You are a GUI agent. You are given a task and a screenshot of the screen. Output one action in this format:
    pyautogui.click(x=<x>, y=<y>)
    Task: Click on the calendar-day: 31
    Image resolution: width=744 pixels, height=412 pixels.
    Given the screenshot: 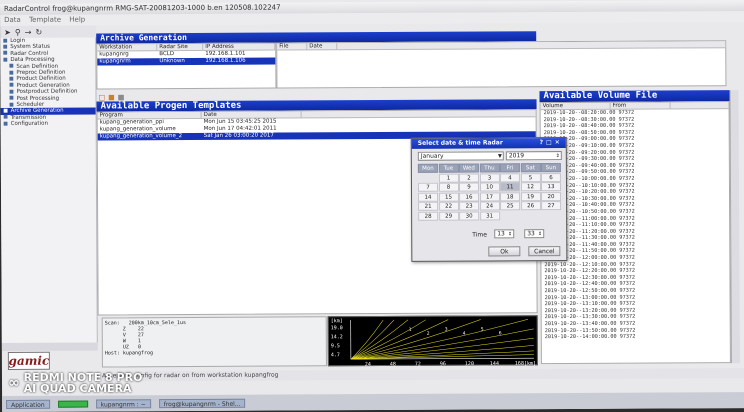 What is the action you would take?
    pyautogui.click(x=489, y=215)
    